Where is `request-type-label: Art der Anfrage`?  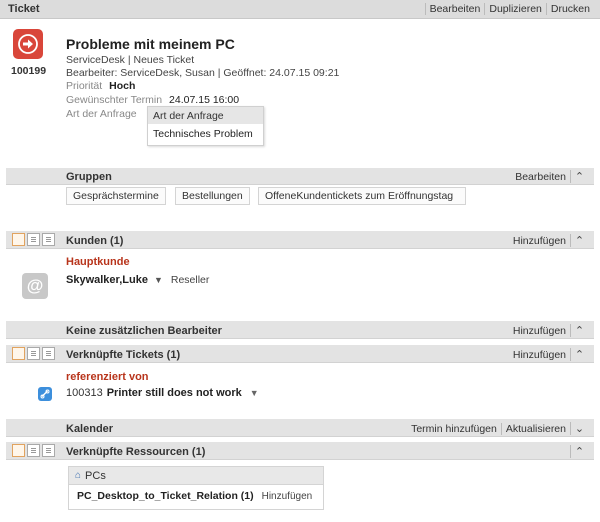
request-type-label: Art der Anfrage is located at coordinates (101, 114).